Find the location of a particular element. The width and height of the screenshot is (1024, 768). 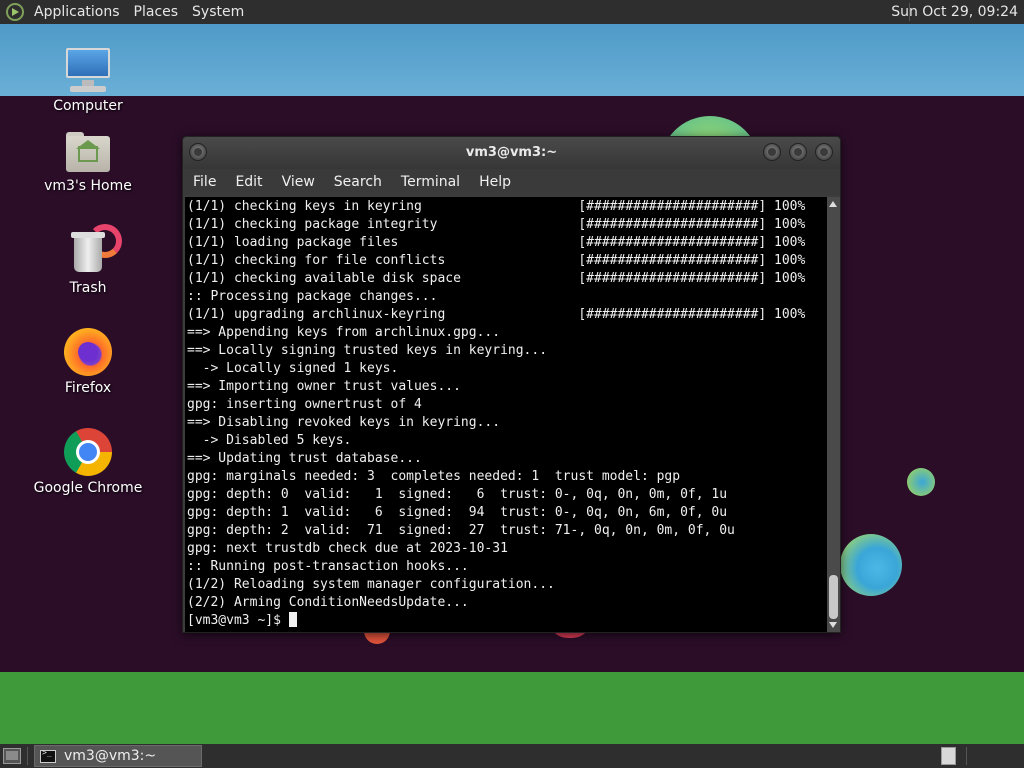

desktop-icon-chrome: Google Chrome is located at coordinates (88, 462).